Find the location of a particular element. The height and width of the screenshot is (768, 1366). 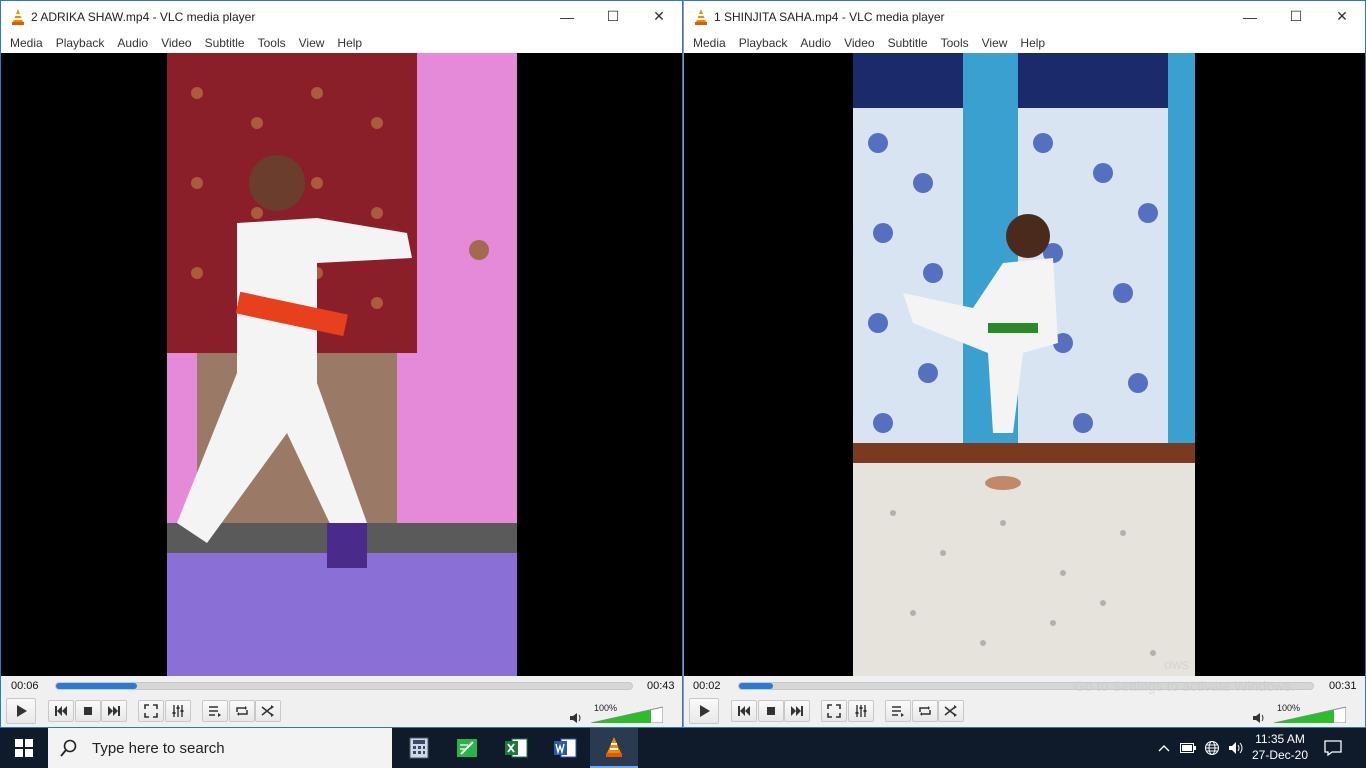

excel-taskbar-button is located at coordinates (516, 748).